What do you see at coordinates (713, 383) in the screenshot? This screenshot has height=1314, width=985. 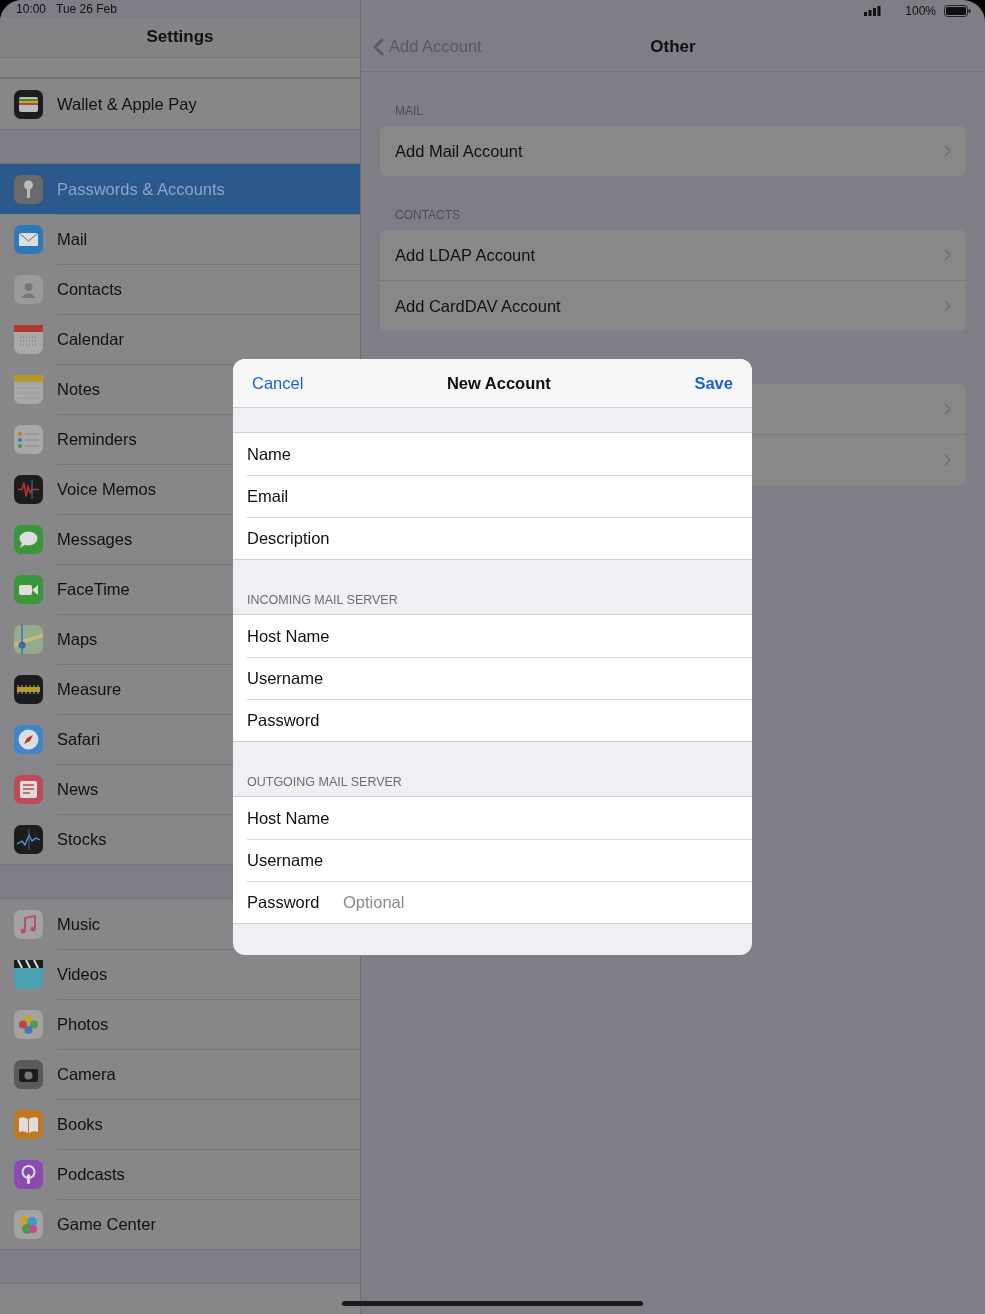 I see `save-button: Save` at bounding box center [713, 383].